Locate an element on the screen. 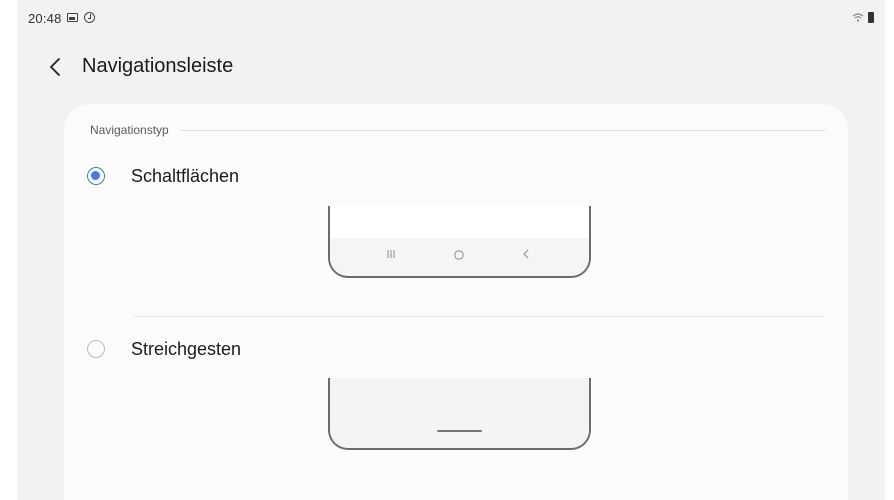 The image size is (894, 500). battery-icon is located at coordinates (871, 17).